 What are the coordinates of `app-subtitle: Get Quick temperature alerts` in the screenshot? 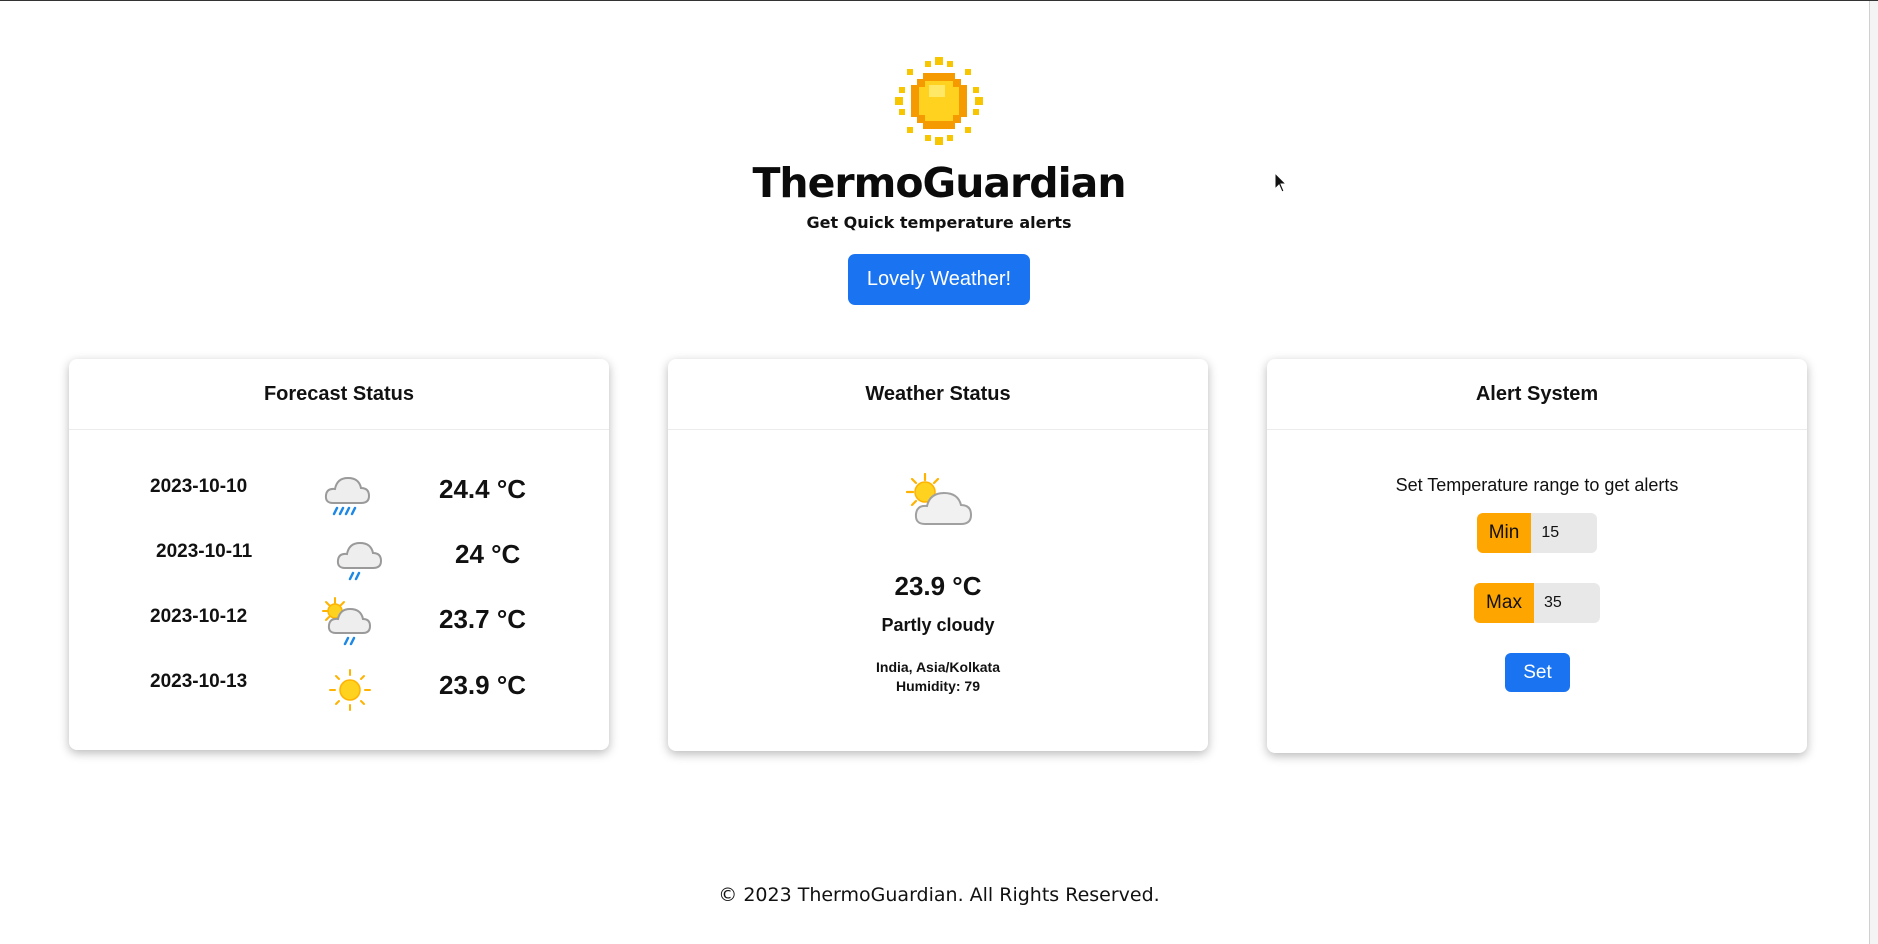 It's located at (939, 222).